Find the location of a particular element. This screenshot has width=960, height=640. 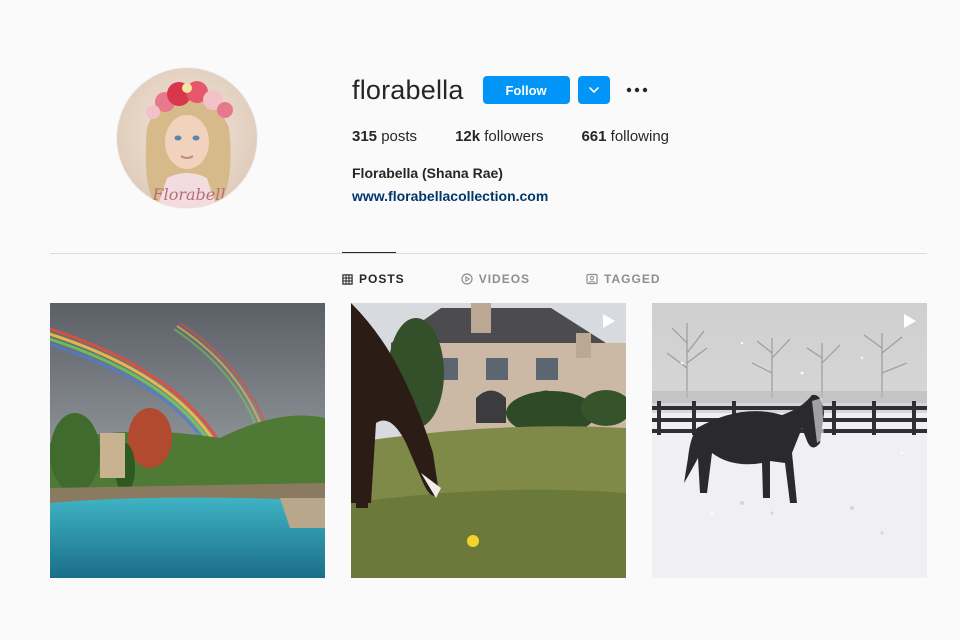

active-tab-indicator is located at coordinates (369, 252).